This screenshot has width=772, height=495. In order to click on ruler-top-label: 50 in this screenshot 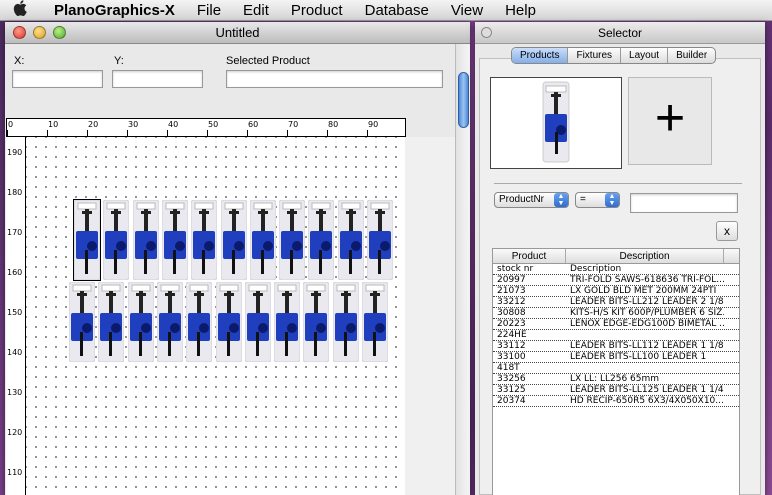, I will do `click(213, 124)`.